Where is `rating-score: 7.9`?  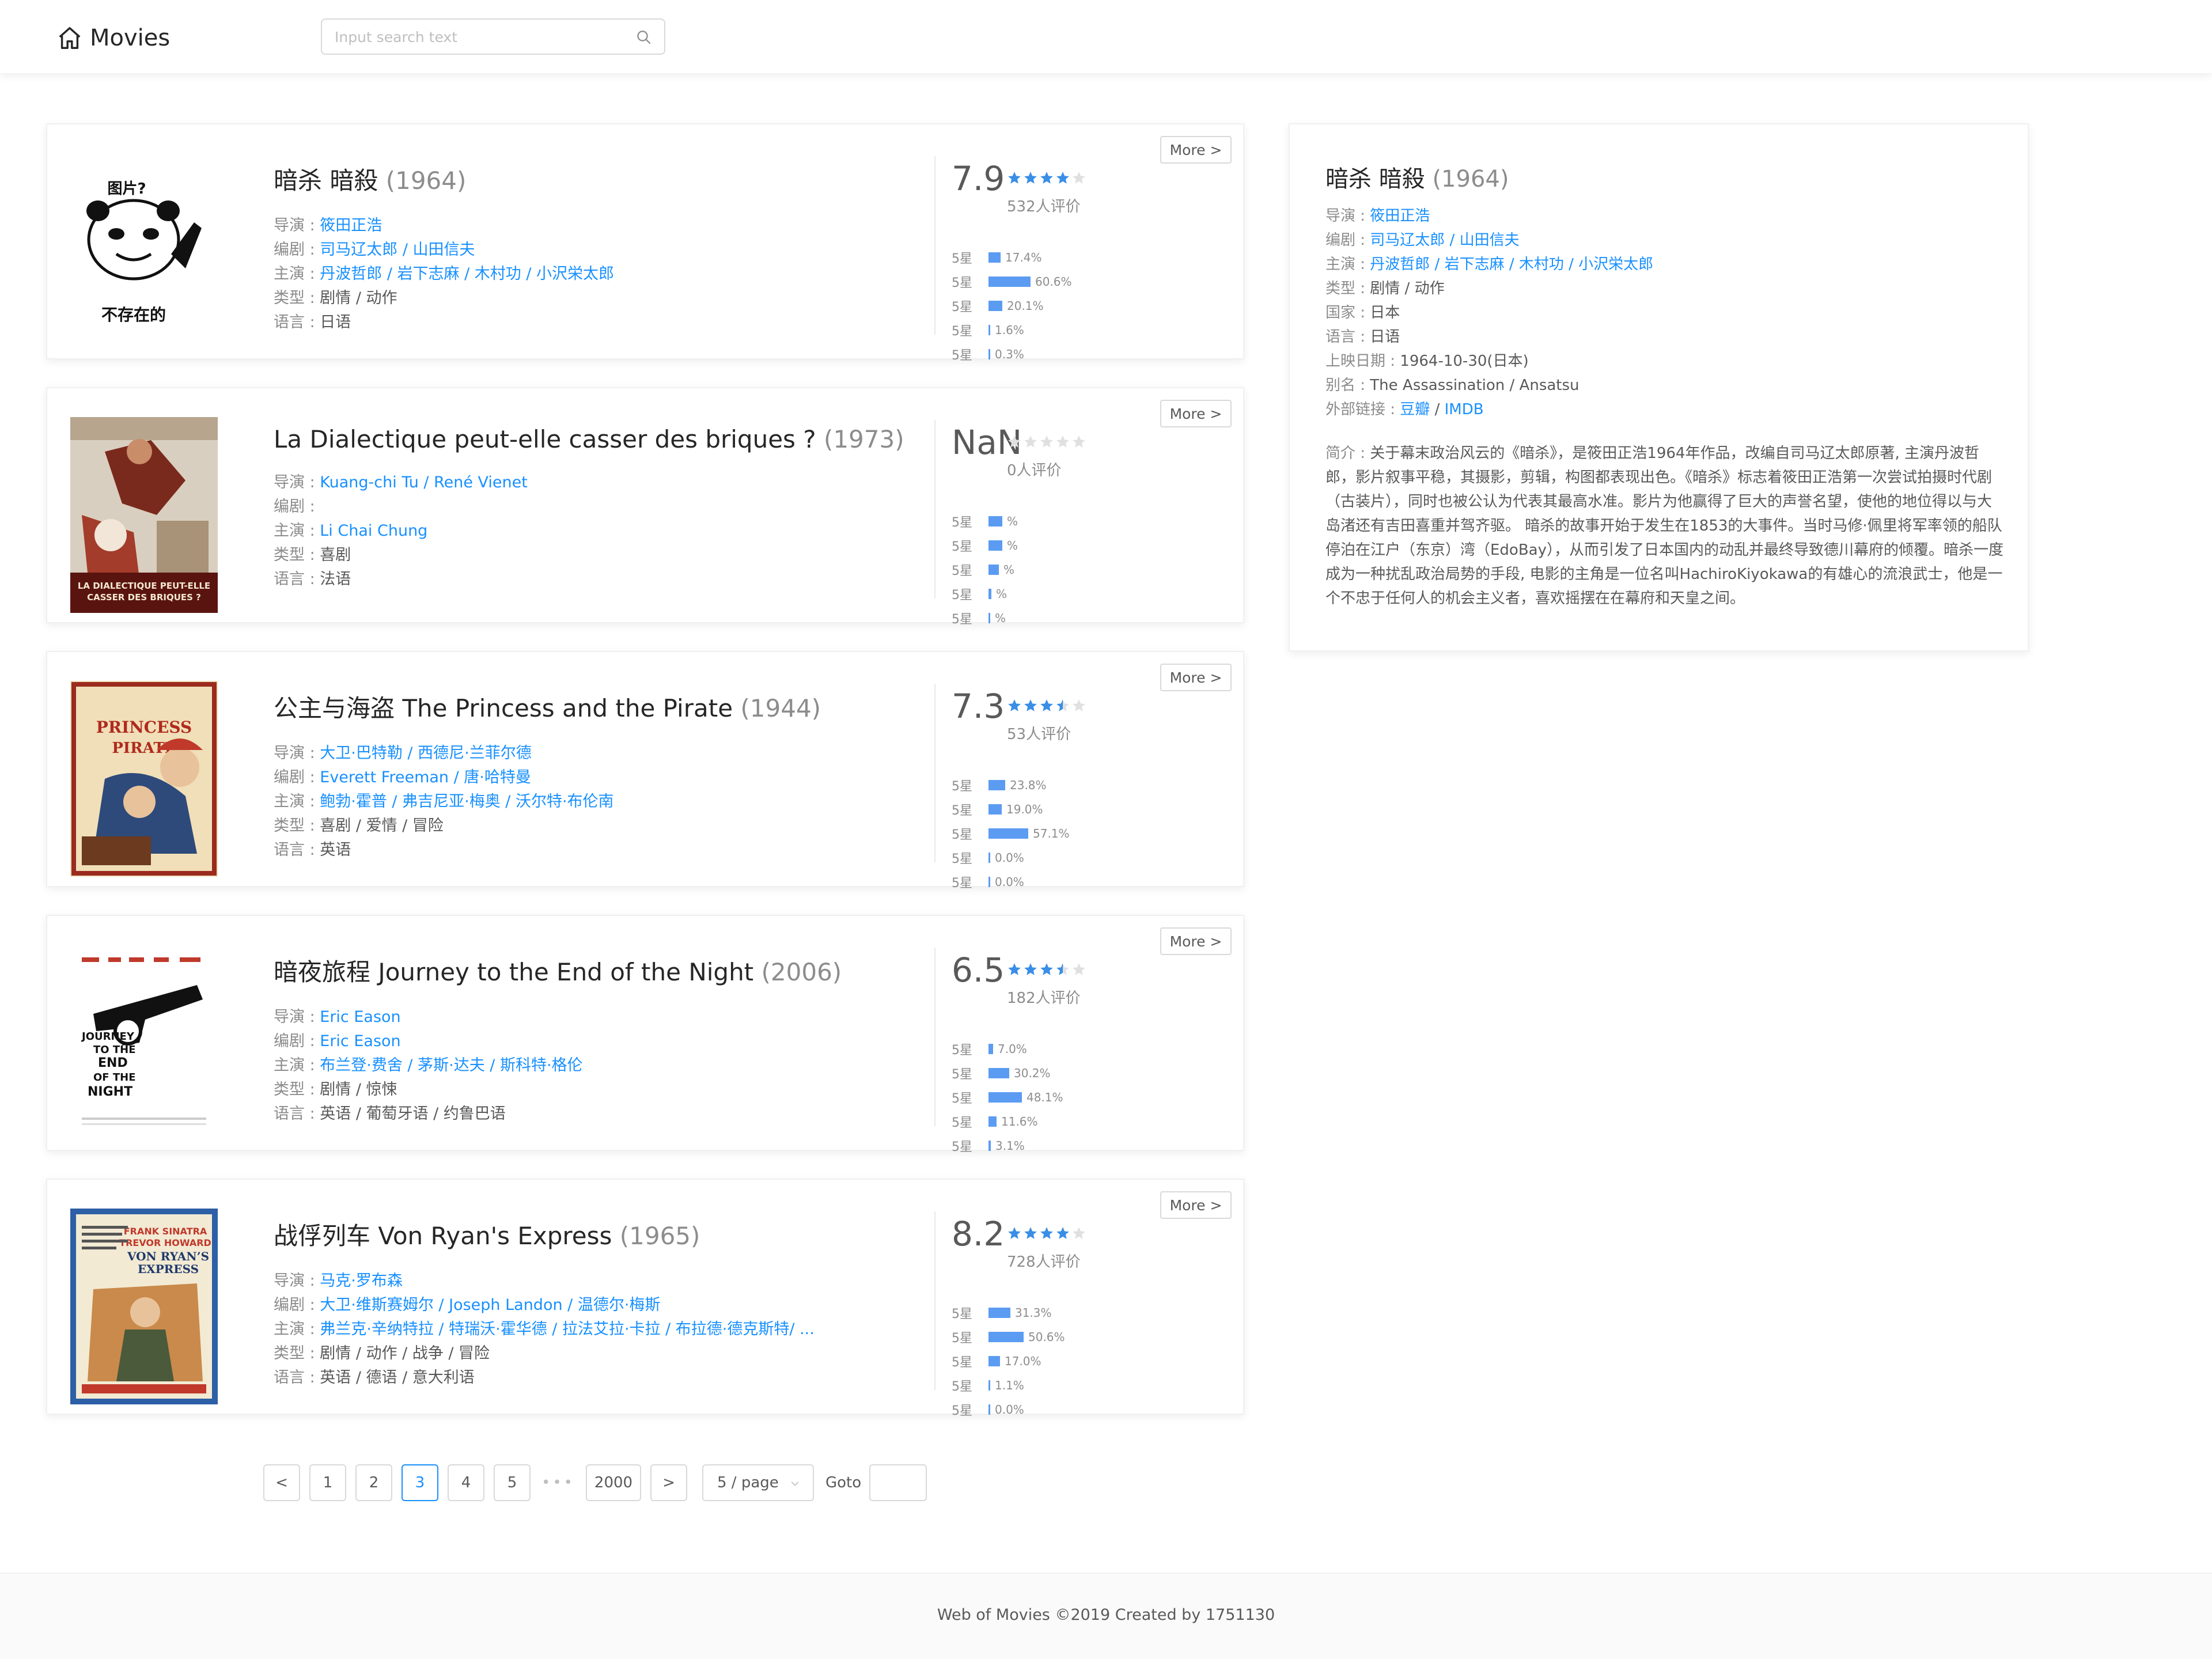
rating-score: 7.9 is located at coordinates (978, 178).